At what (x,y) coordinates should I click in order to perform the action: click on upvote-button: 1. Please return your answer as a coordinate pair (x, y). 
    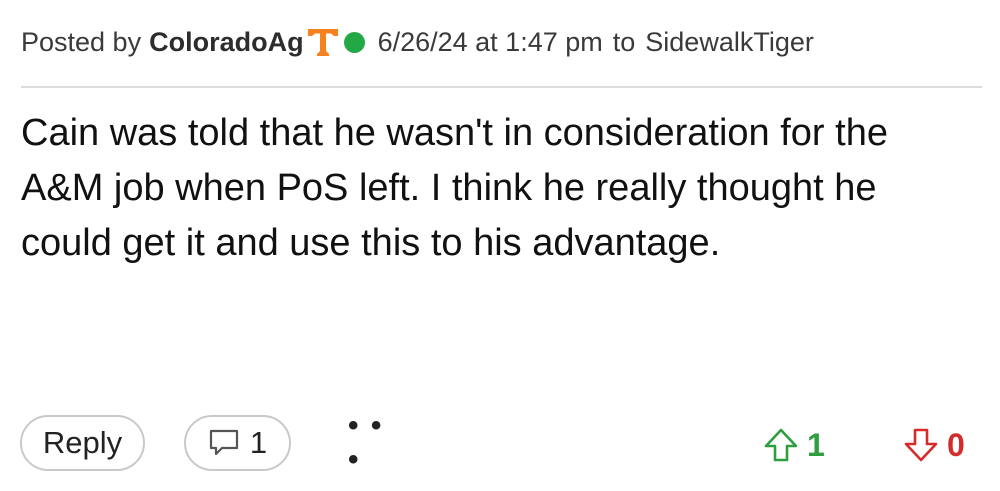
    Looking at the image, I should click on (794, 445).